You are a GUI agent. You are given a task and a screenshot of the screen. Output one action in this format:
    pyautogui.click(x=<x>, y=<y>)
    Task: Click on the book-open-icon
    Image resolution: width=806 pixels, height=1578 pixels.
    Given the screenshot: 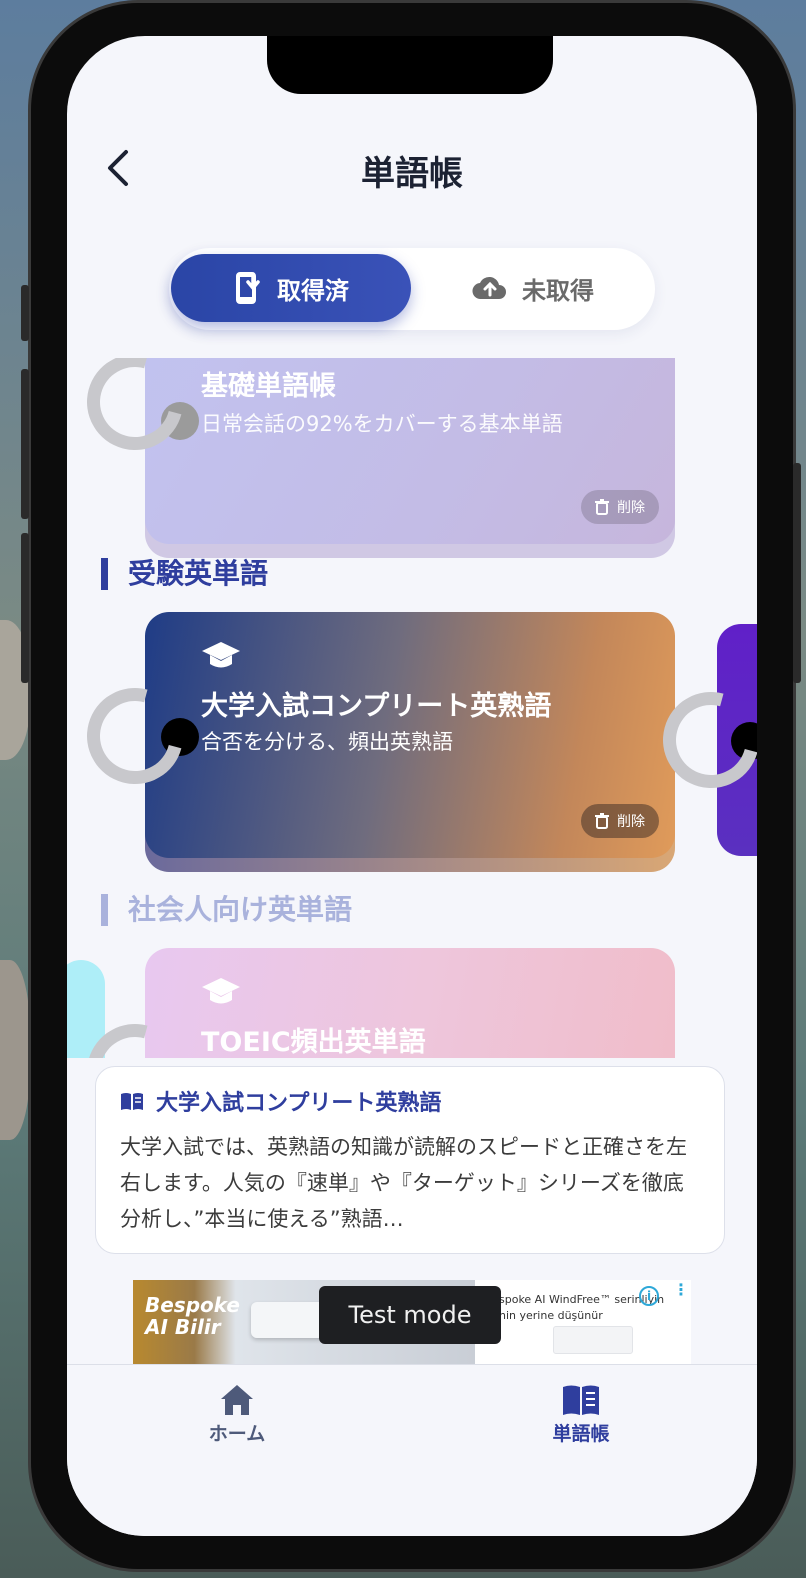 What is the action you would take?
    pyautogui.click(x=132, y=1101)
    